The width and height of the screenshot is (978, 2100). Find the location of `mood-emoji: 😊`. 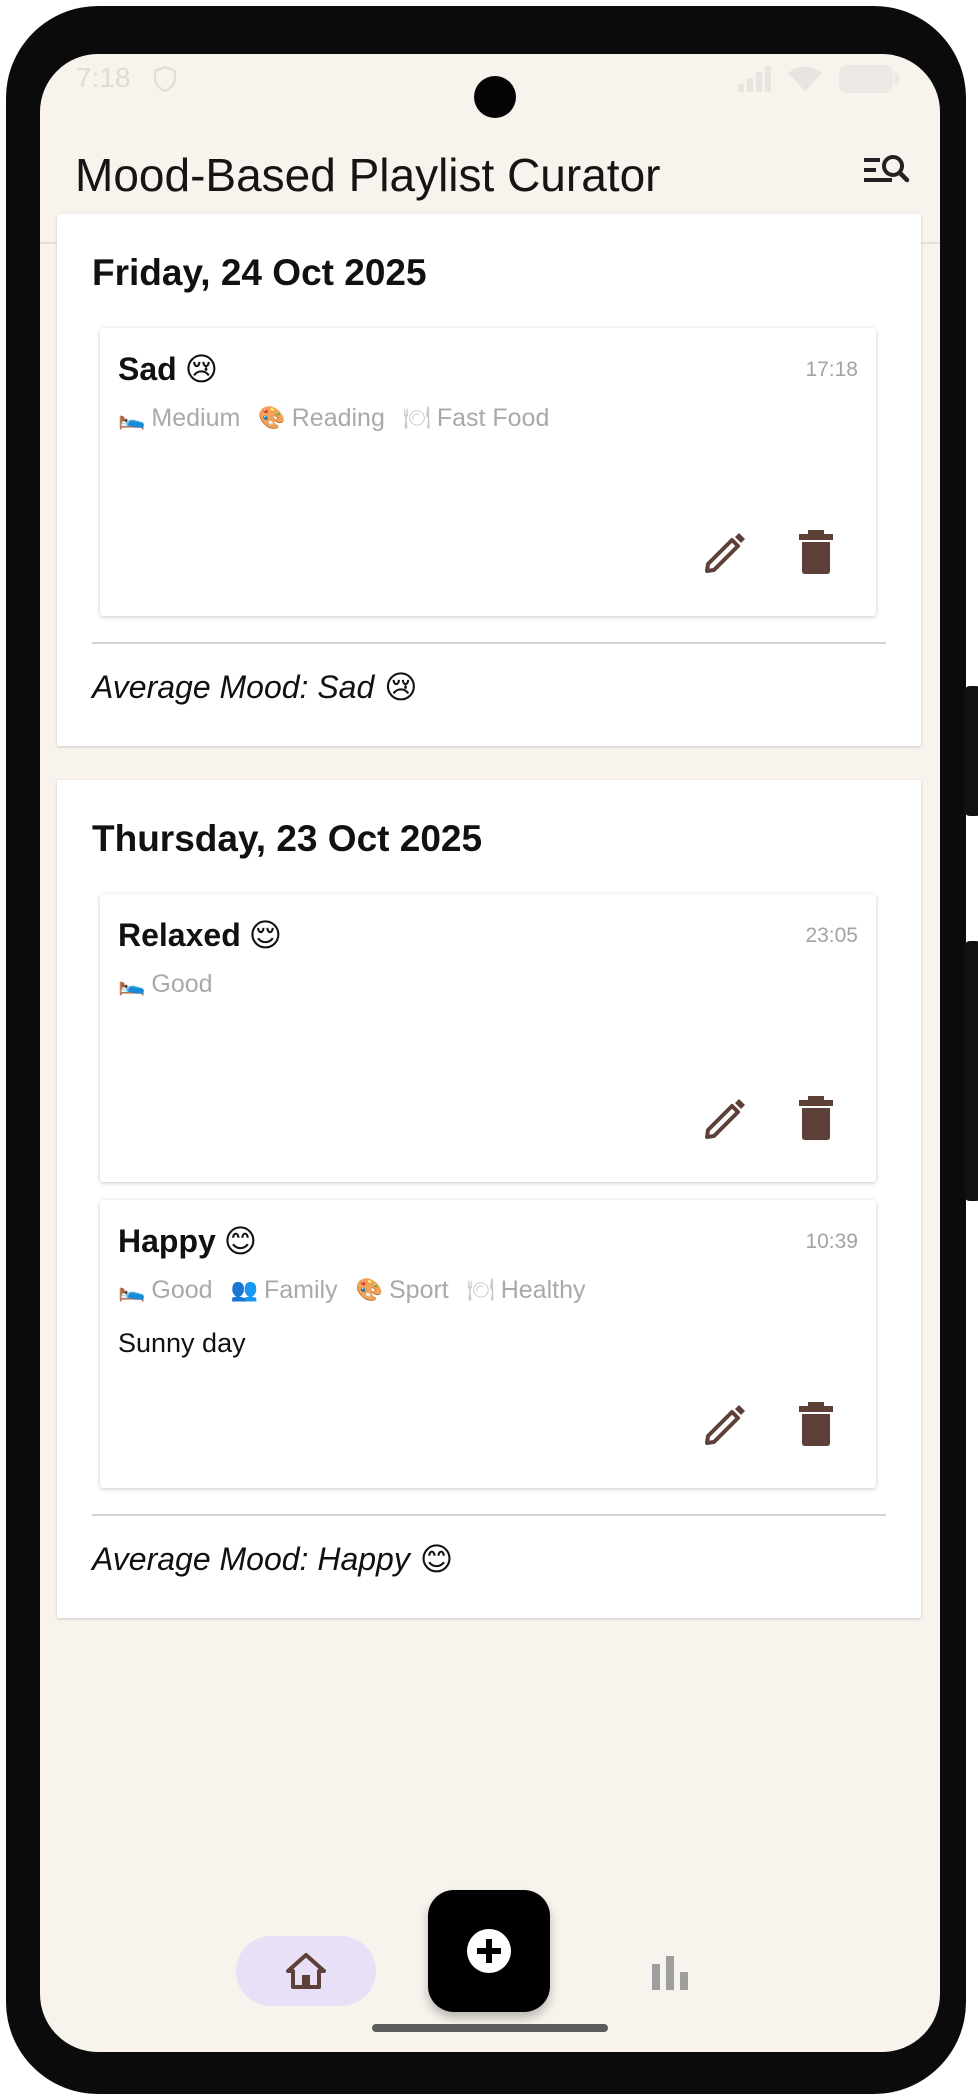

mood-emoji: 😊 is located at coordinates (240, 1241).